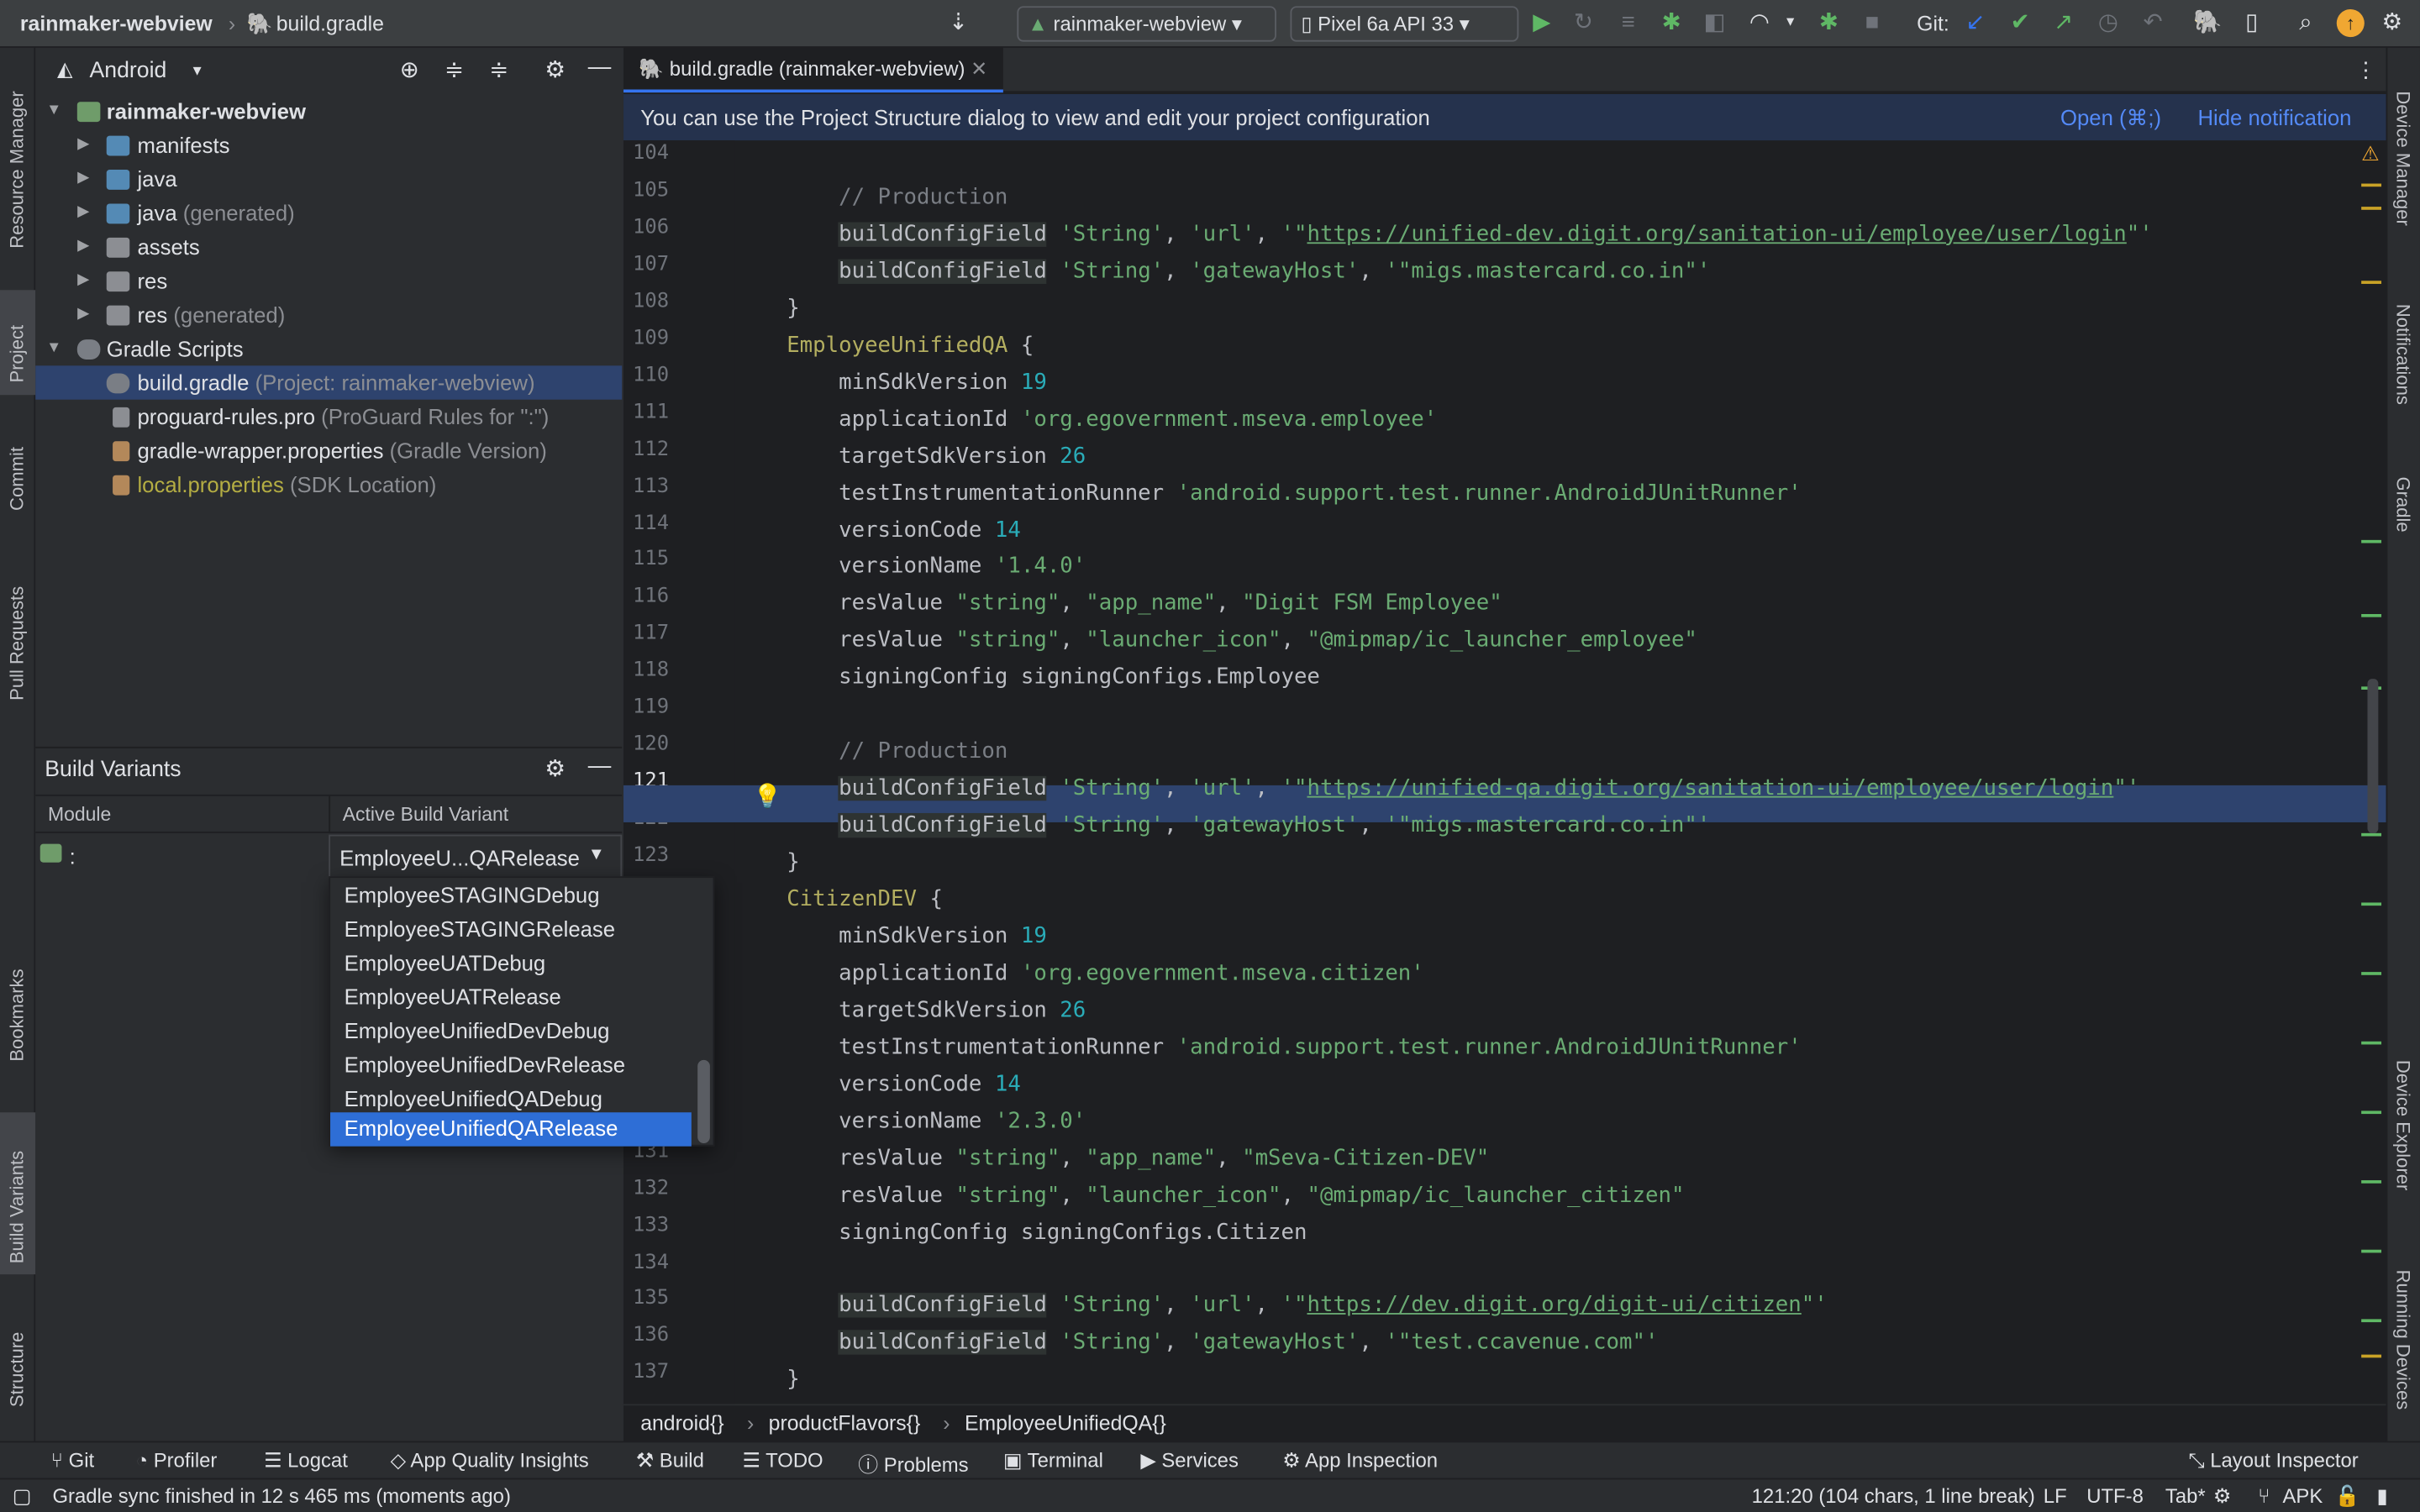  What do you see at coordinates (511, 964) in the screenshot?
I see `variant-option: EmployeeUATDebug` at bounding box center [511, 964].